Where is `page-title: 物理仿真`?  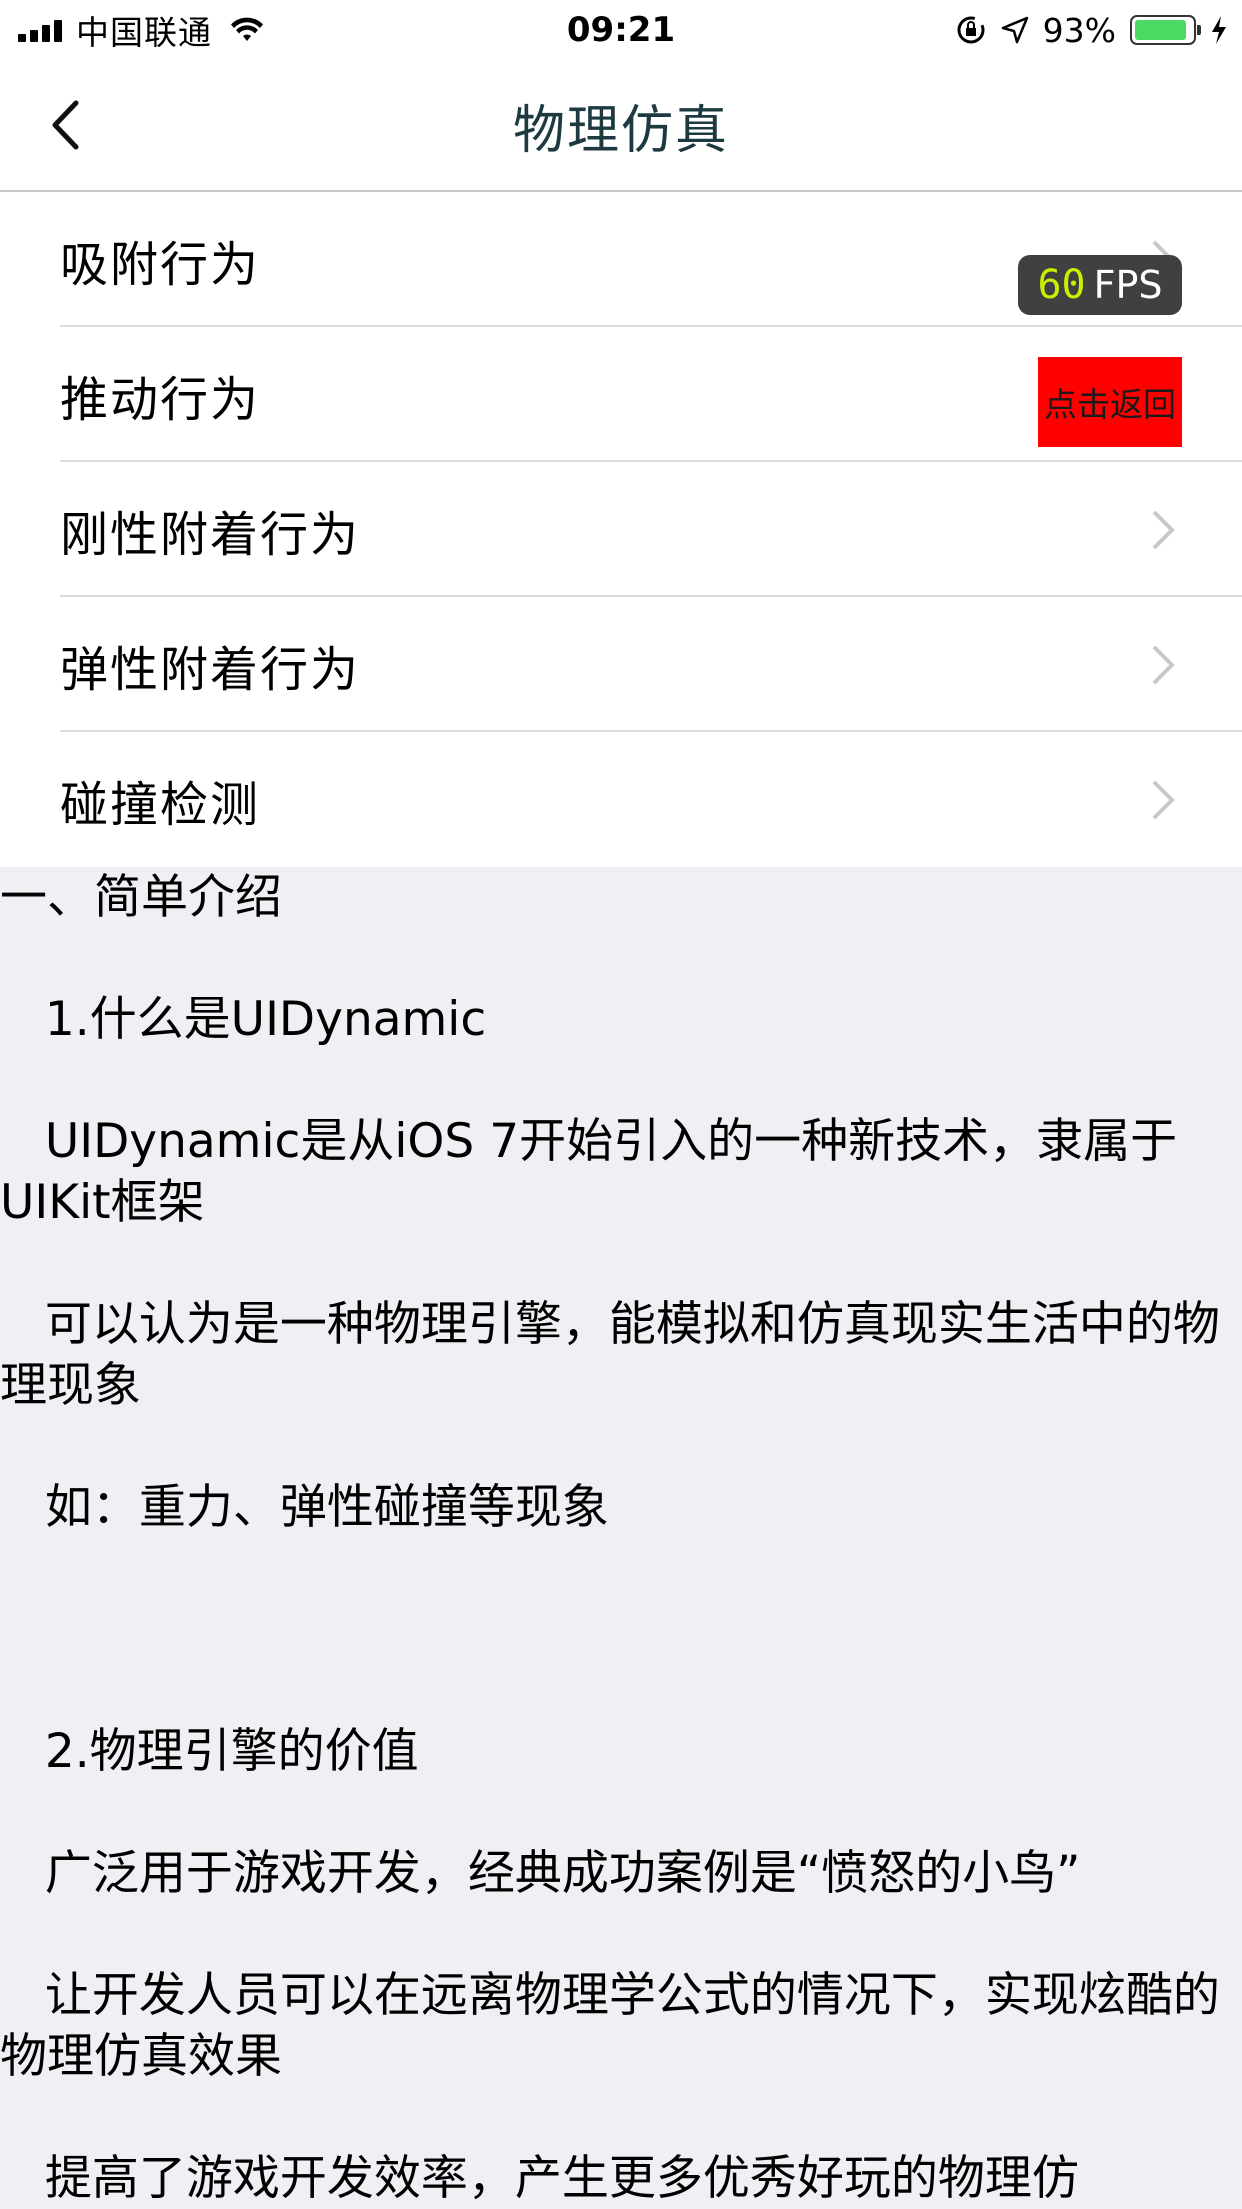
page-title: 物理仿真 is located at coordinates (620, 130).